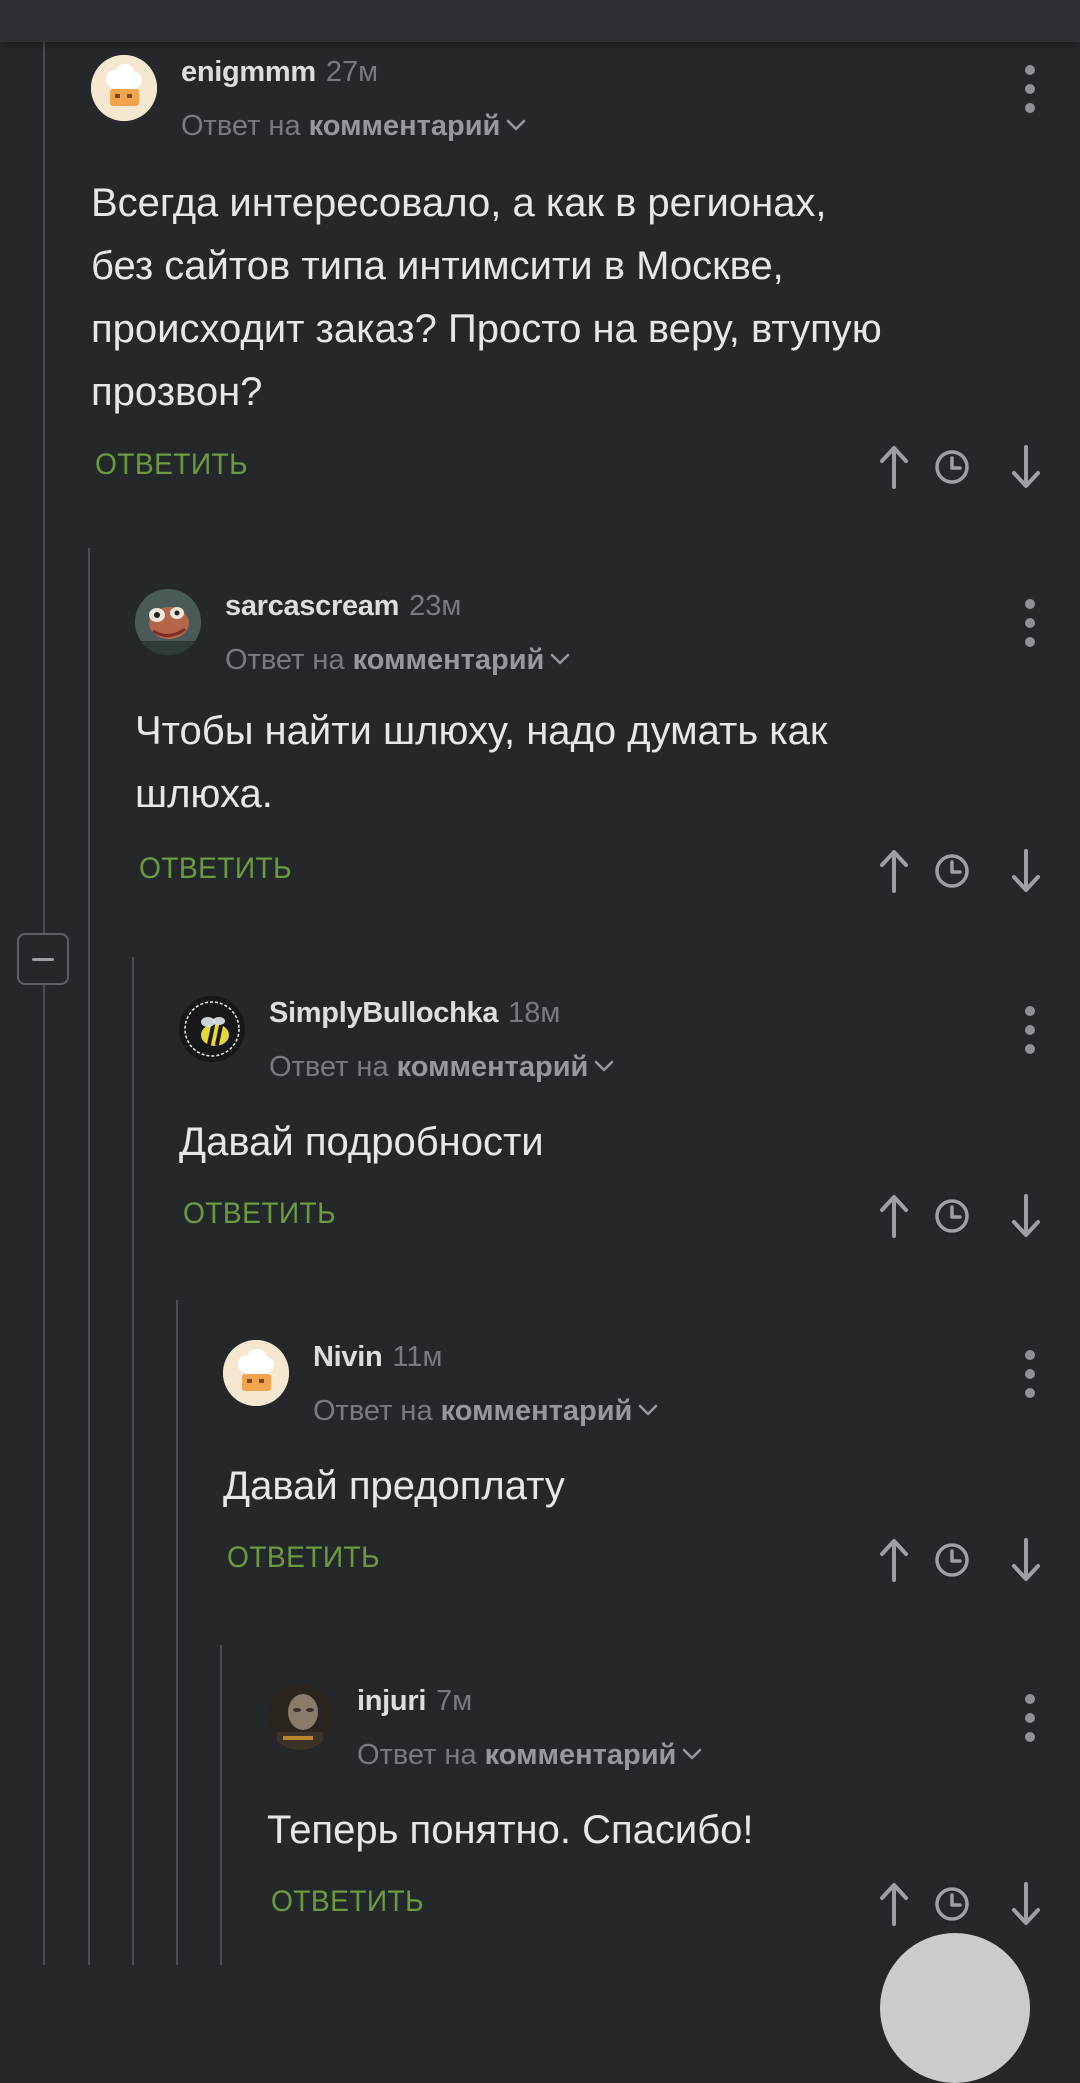  I want to click on portrait-avatar, so click(300, 1717).